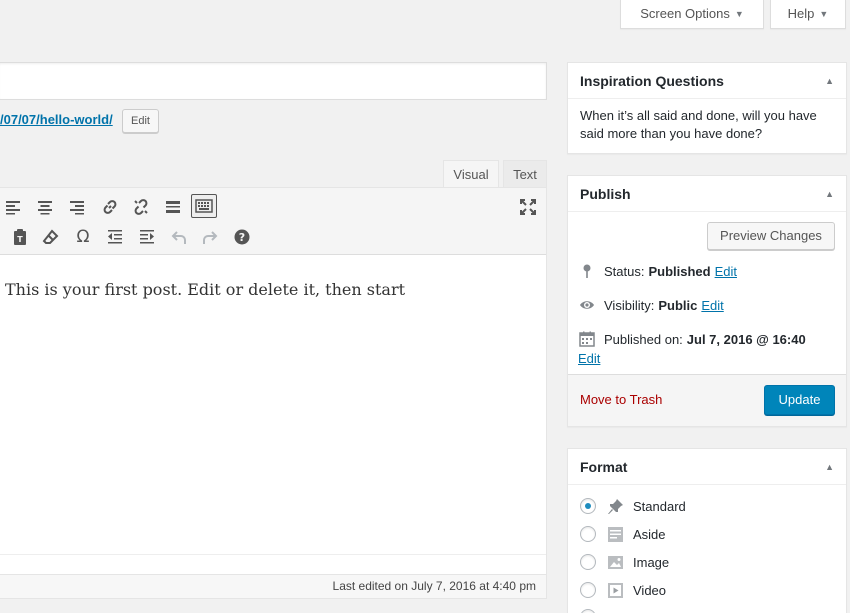  Describe the element at coordinates (707, 194) in the screenshot. I see `publish-box-header: Publish ▲` at that location.